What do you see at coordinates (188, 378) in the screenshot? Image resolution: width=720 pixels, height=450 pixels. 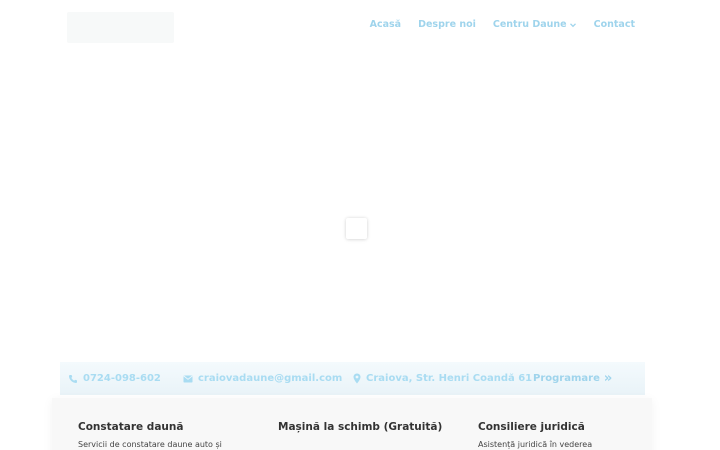 I see `envelope-icon` at bounding box center [188, 378].